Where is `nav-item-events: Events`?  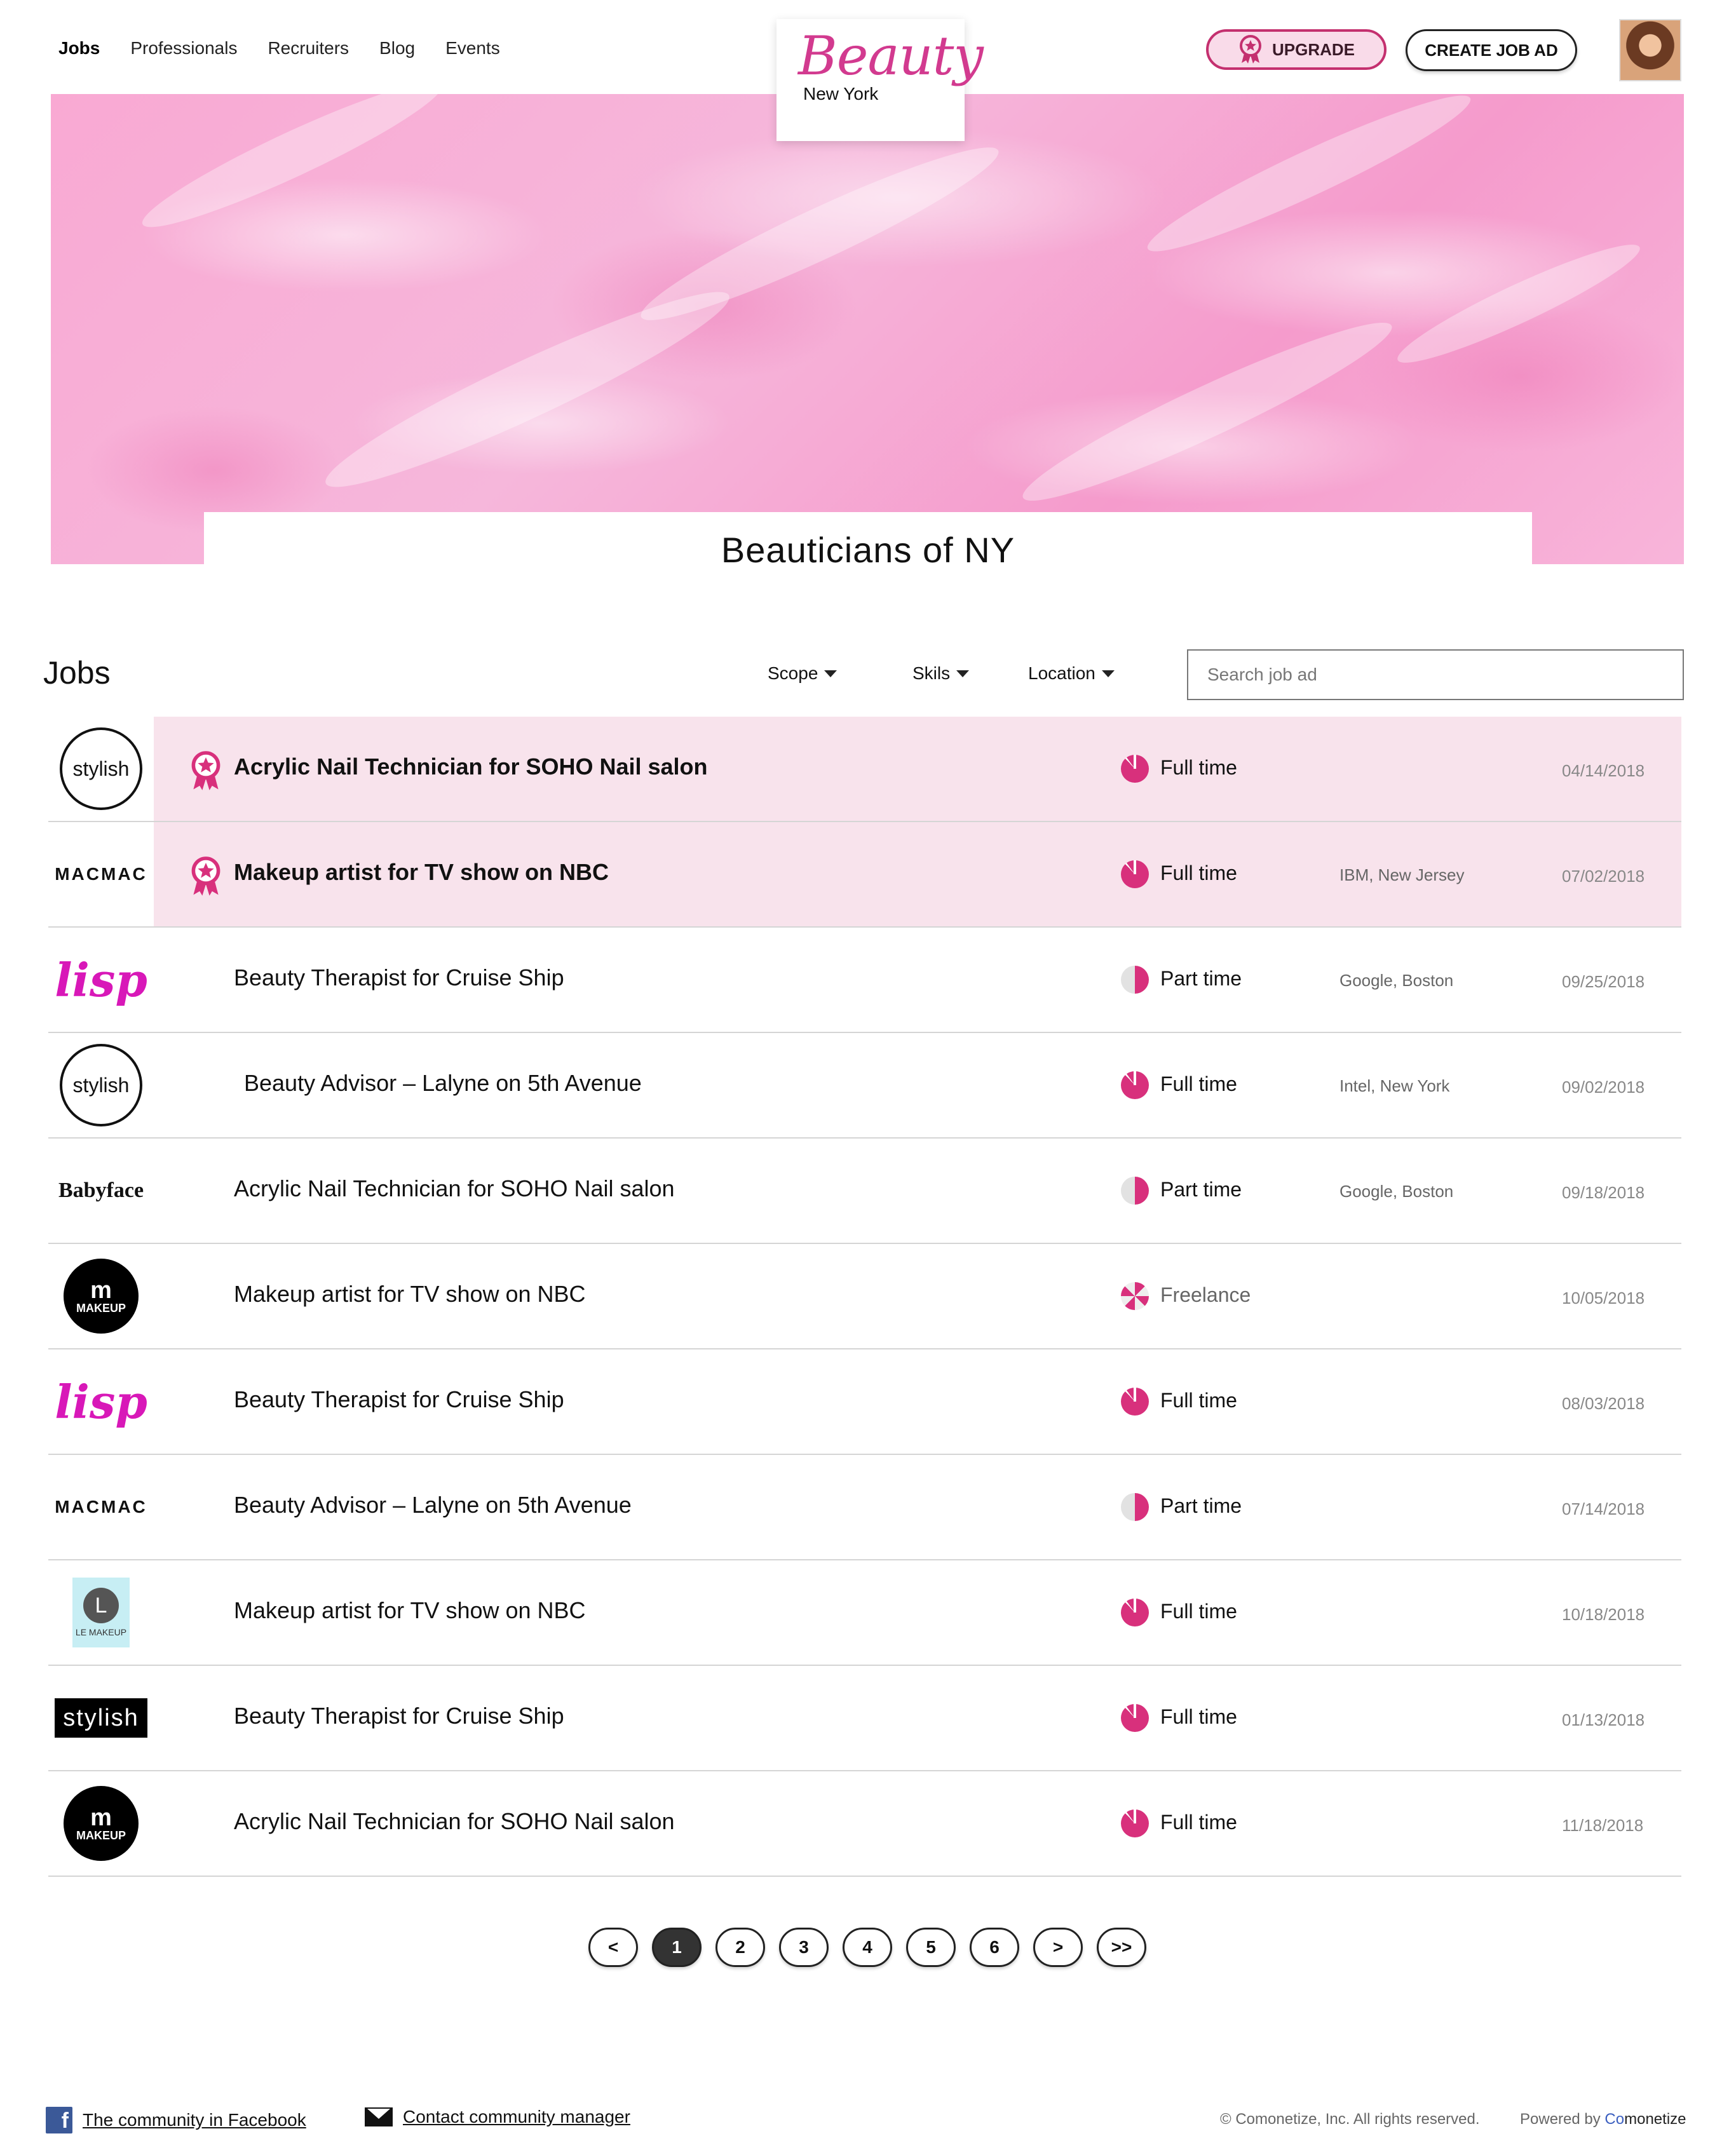 nav-item-events: Events is located at coordinates (472, 48).